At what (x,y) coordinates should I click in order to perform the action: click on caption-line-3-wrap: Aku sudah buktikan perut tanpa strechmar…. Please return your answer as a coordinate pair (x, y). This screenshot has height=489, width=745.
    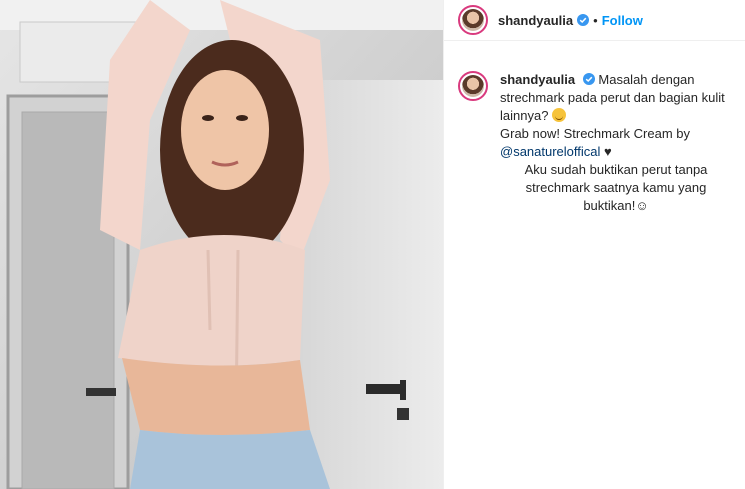
    Looking at the image, I should click on (616, 188).